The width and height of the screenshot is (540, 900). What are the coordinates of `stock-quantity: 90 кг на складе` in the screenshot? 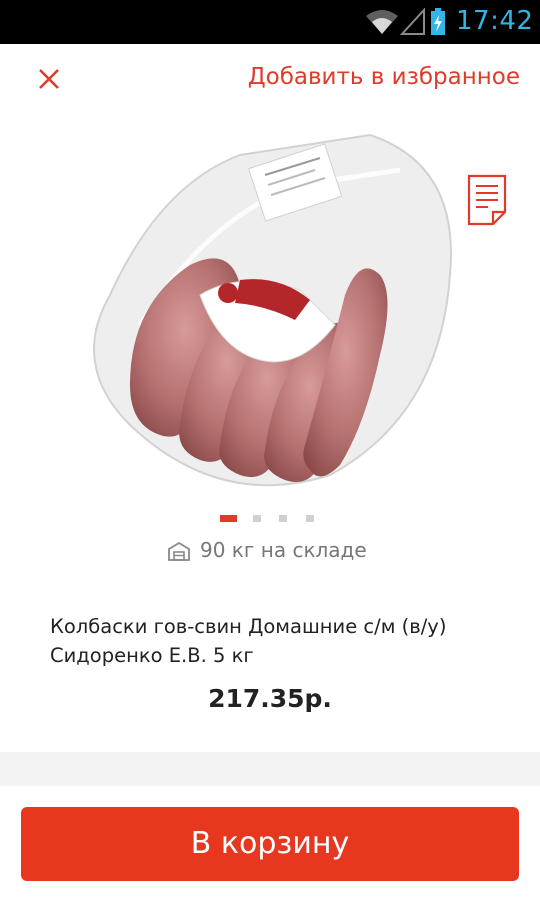 It's located at (283, 550).